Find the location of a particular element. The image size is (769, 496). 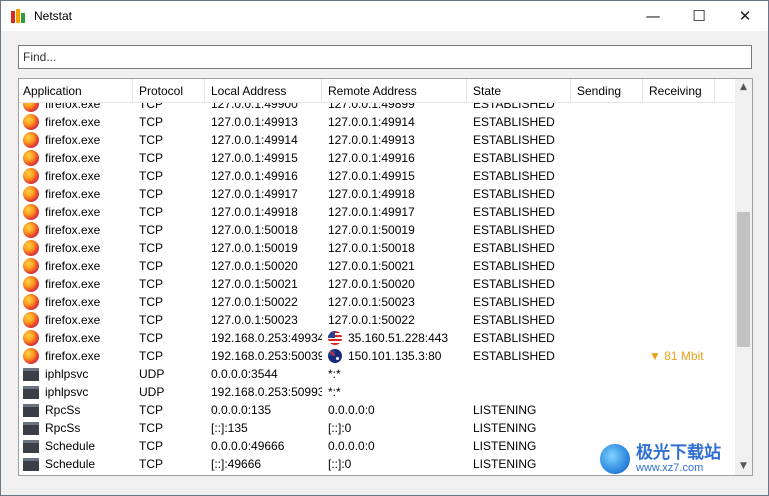

remote-address-value: [::]:0 is located at coordinates (340, 428).